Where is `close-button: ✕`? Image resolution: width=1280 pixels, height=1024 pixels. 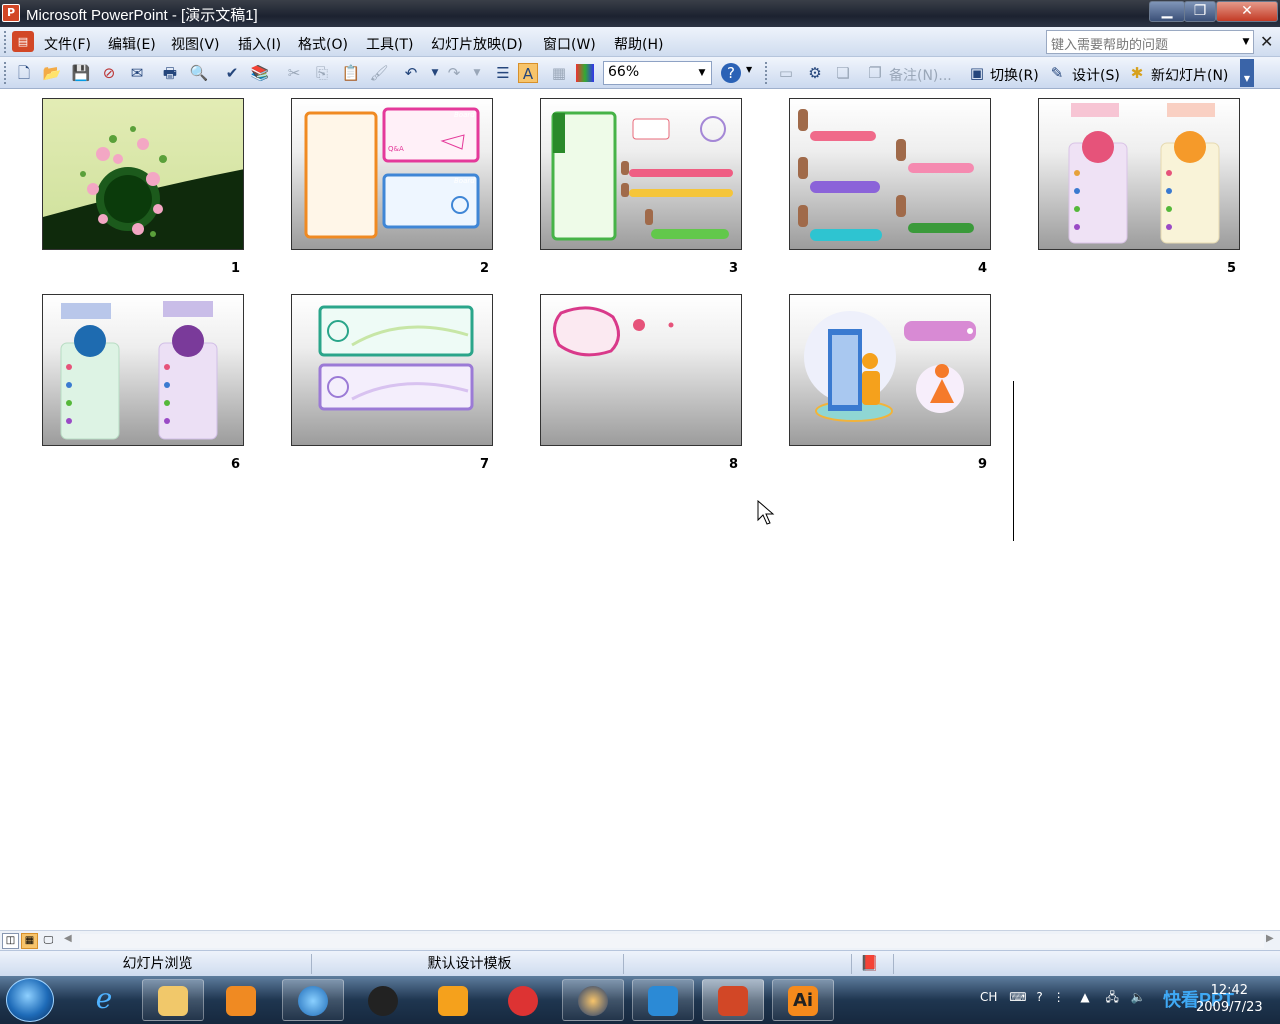
close-button: ✕ is located at coordinates (1247, 11).